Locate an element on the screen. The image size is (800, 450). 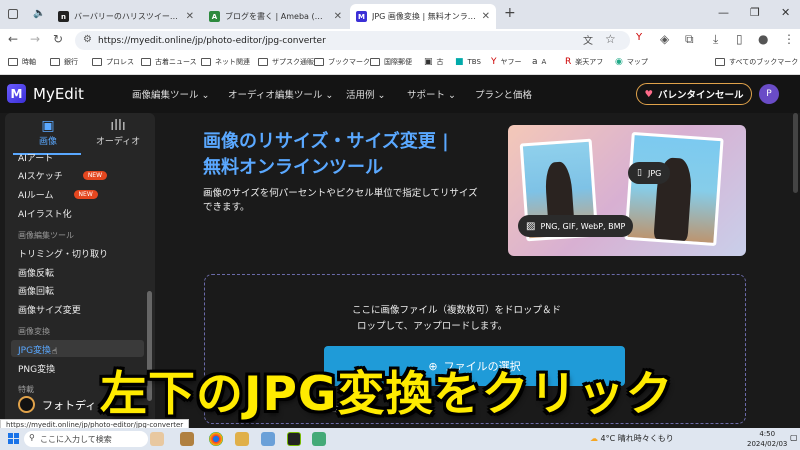
translate-icon: 文 is located at coordinates (588, 39).